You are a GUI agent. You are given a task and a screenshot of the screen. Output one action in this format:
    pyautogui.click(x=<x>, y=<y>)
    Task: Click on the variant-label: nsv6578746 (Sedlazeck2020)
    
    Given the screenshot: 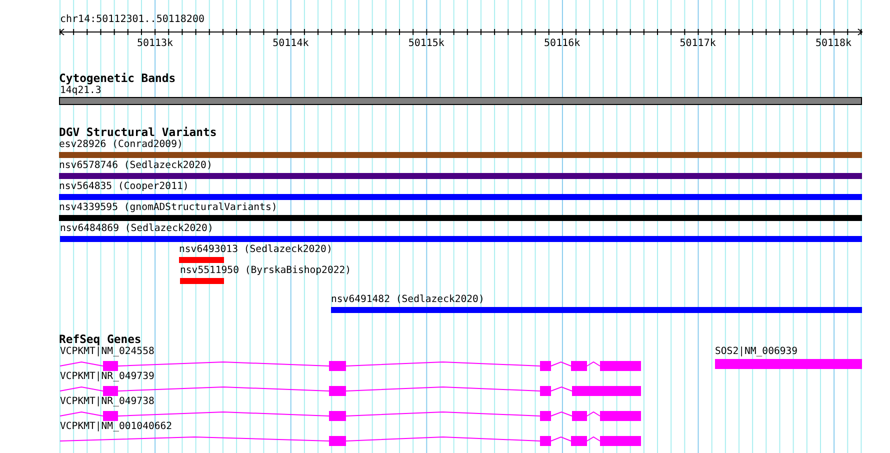 What is the action you would take?
    pyautogui.click(x=135, y=165)
    